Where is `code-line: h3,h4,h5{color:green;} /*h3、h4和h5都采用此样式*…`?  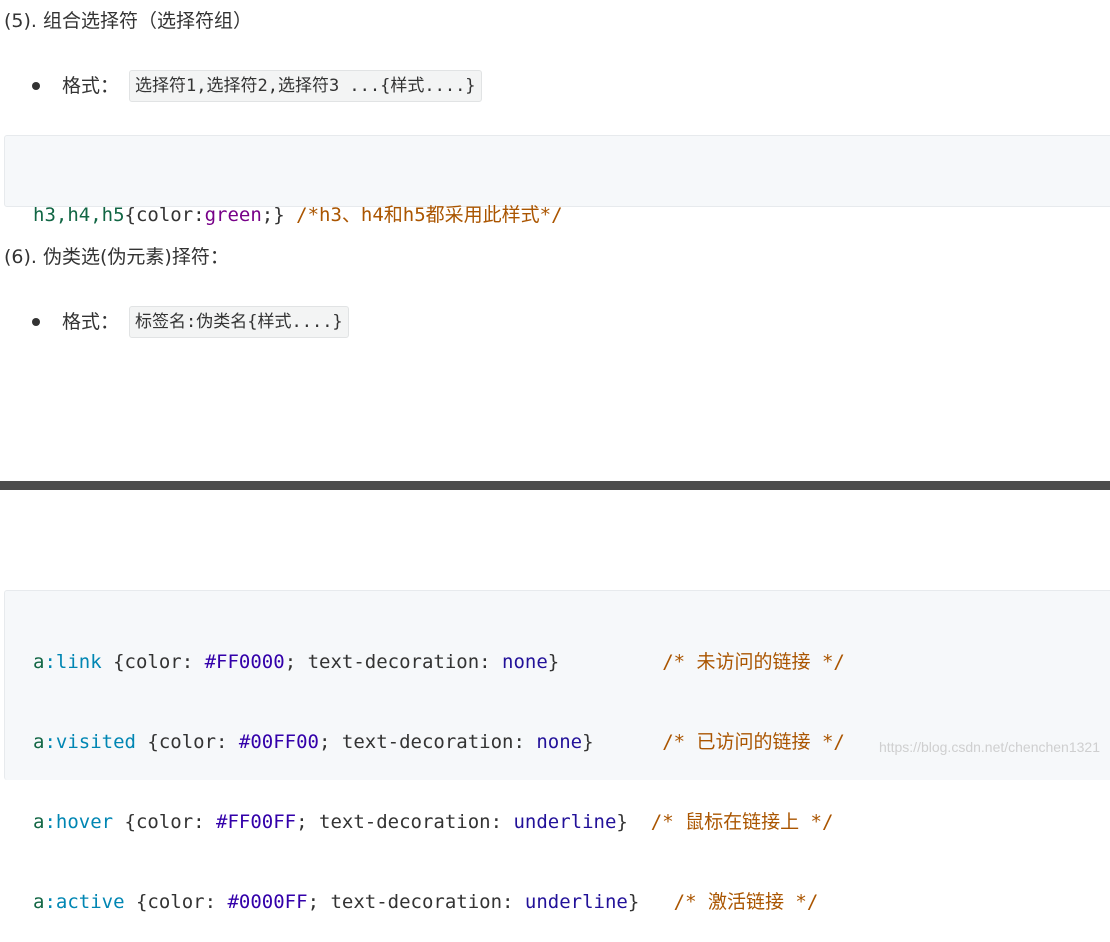
code-line: h3,h4,h5{color:green;} /*h3、h4和h5都采用此样式*… is located at coordinates (571, 215).